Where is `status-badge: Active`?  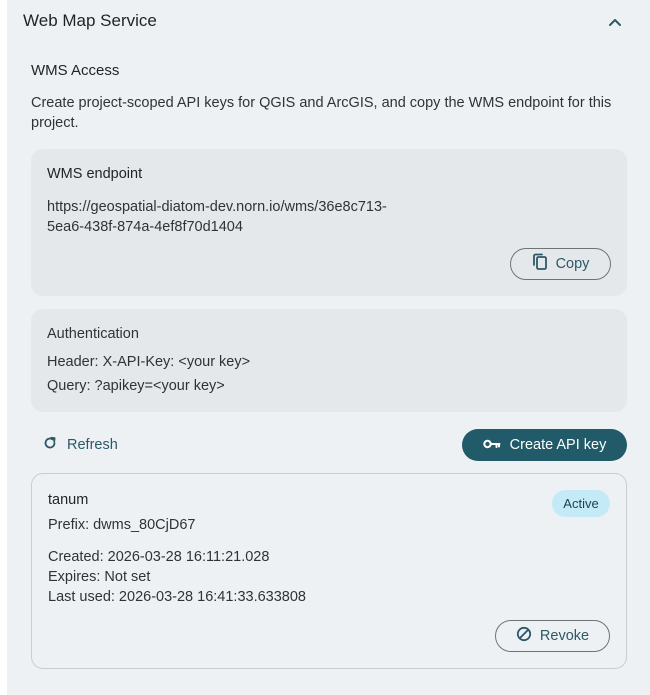 status-badge: Active is located at coordinates (581, 503).